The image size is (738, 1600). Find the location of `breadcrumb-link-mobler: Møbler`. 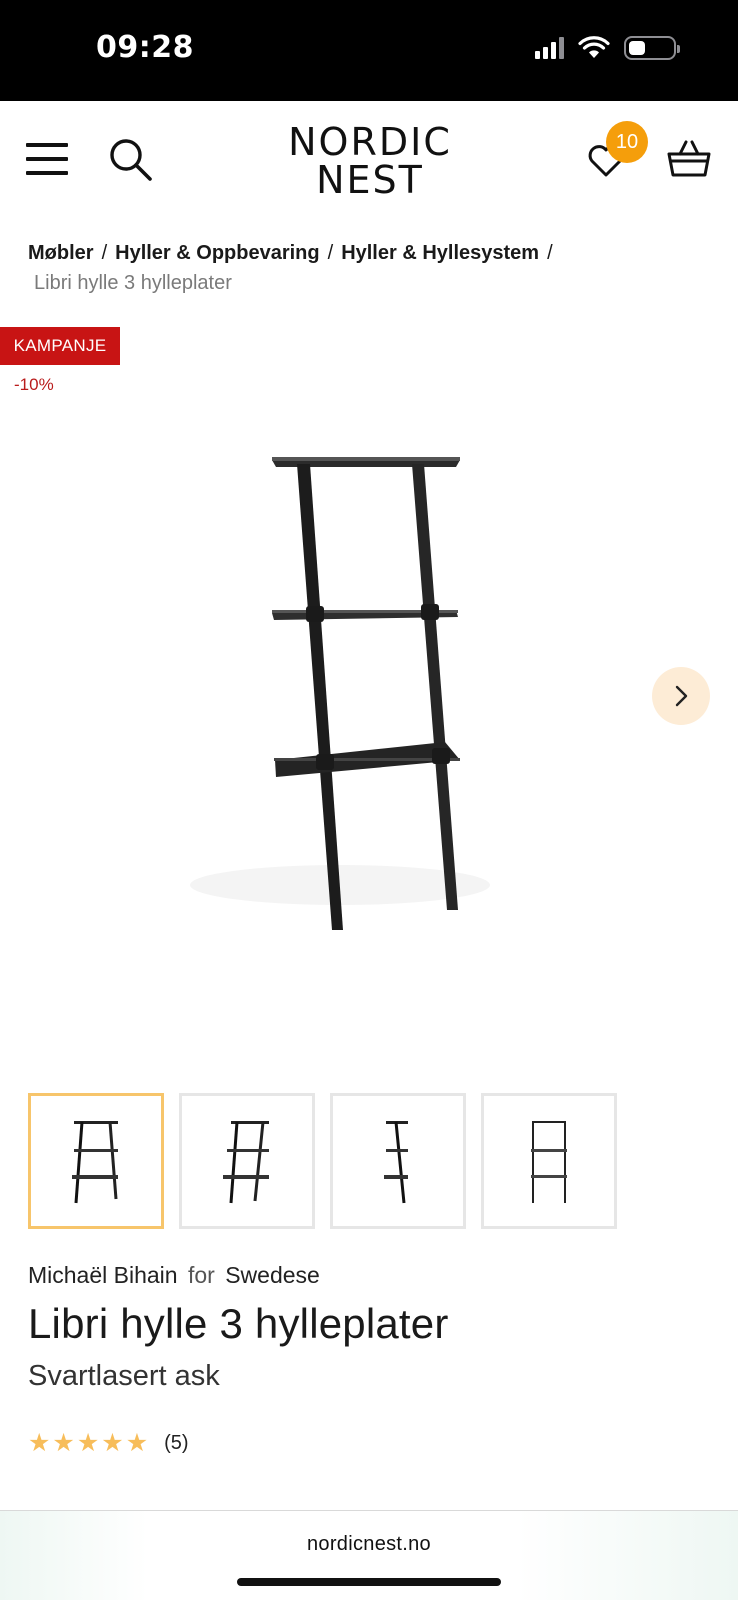

breadcrumb-link-mobler: Møbler is located at coordinates (61, 253).